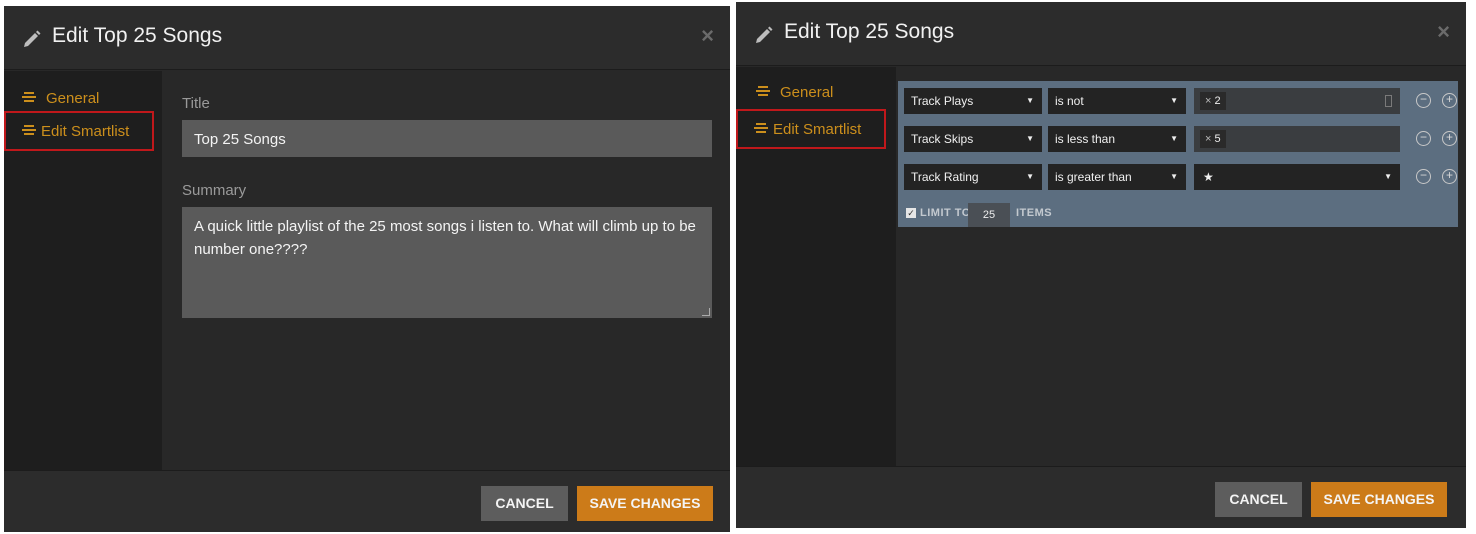 The width and height of the screenshot is (1476, 534). Describe the element at coordinates (942, 139) in the screenshot. I see `rule-field-value: Track Skips` at that location.